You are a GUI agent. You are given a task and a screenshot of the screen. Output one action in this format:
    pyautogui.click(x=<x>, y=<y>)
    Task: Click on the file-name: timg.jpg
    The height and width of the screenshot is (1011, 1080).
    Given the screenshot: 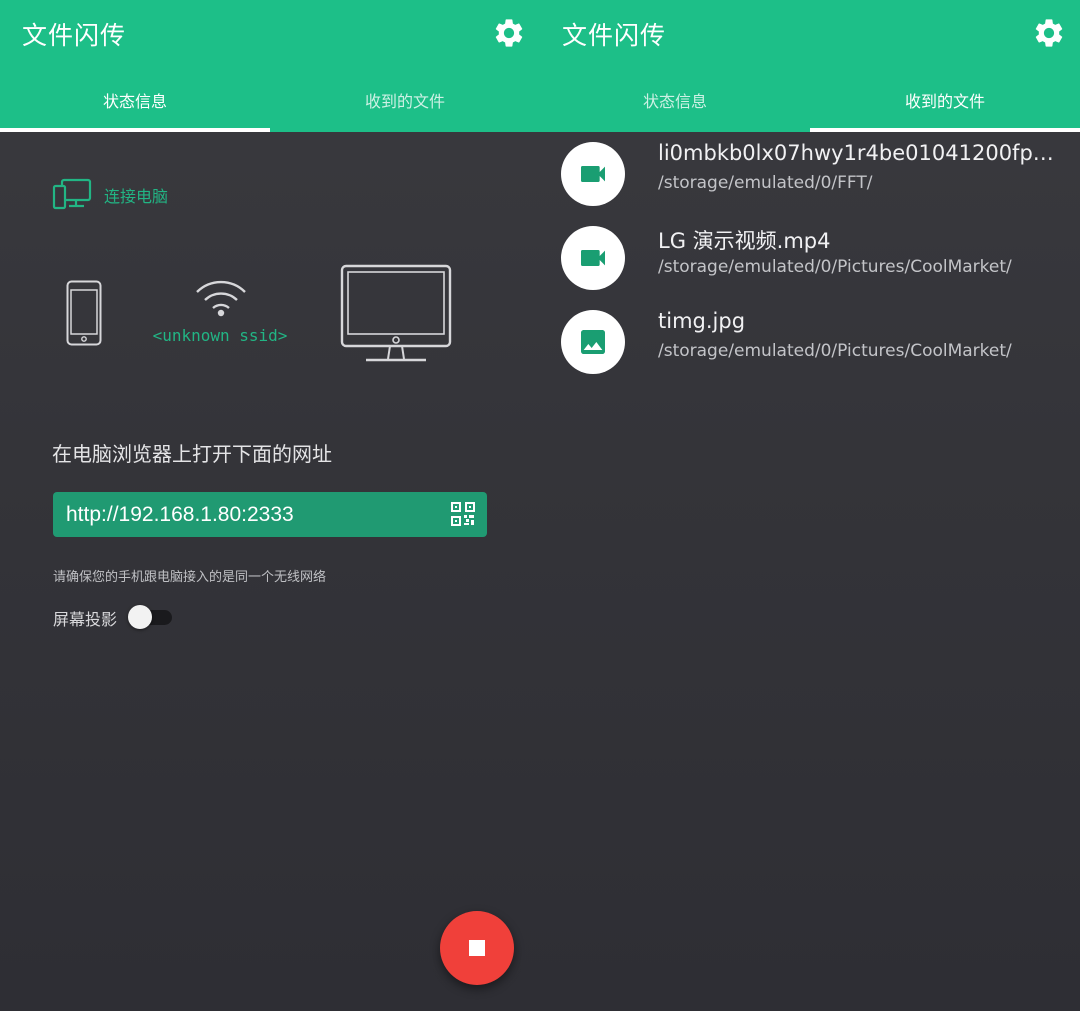 What is the action you would take?
    pyautogui.click(x=702, y=321)
    